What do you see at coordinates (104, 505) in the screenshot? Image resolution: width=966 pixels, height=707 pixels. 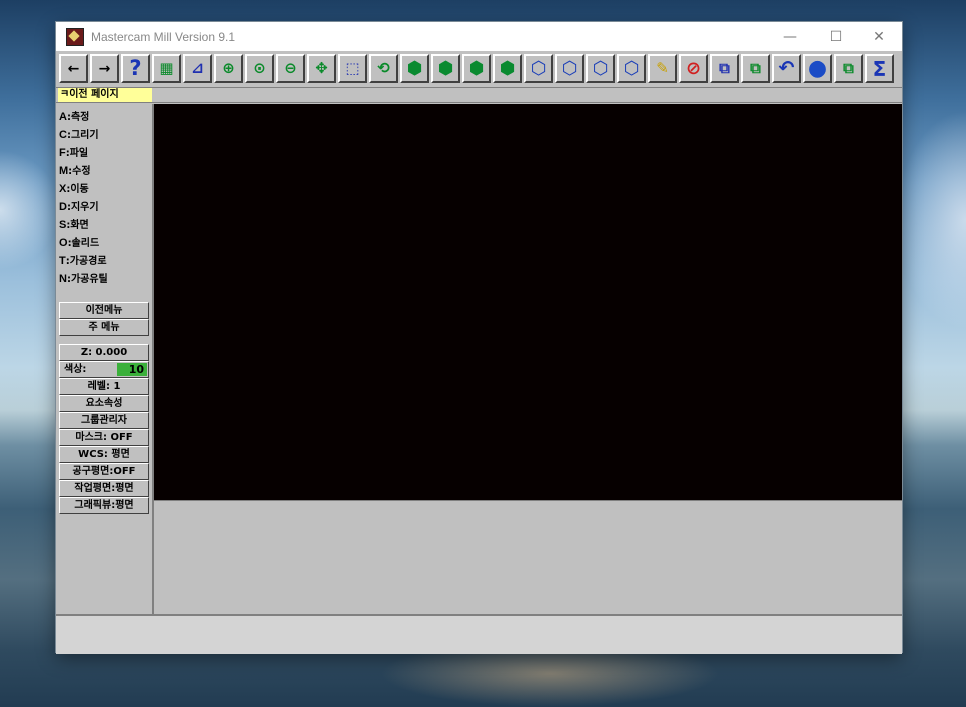 I see `graphics-view-button: 그래픽뷰:평면` at bounding box center [104, 505].